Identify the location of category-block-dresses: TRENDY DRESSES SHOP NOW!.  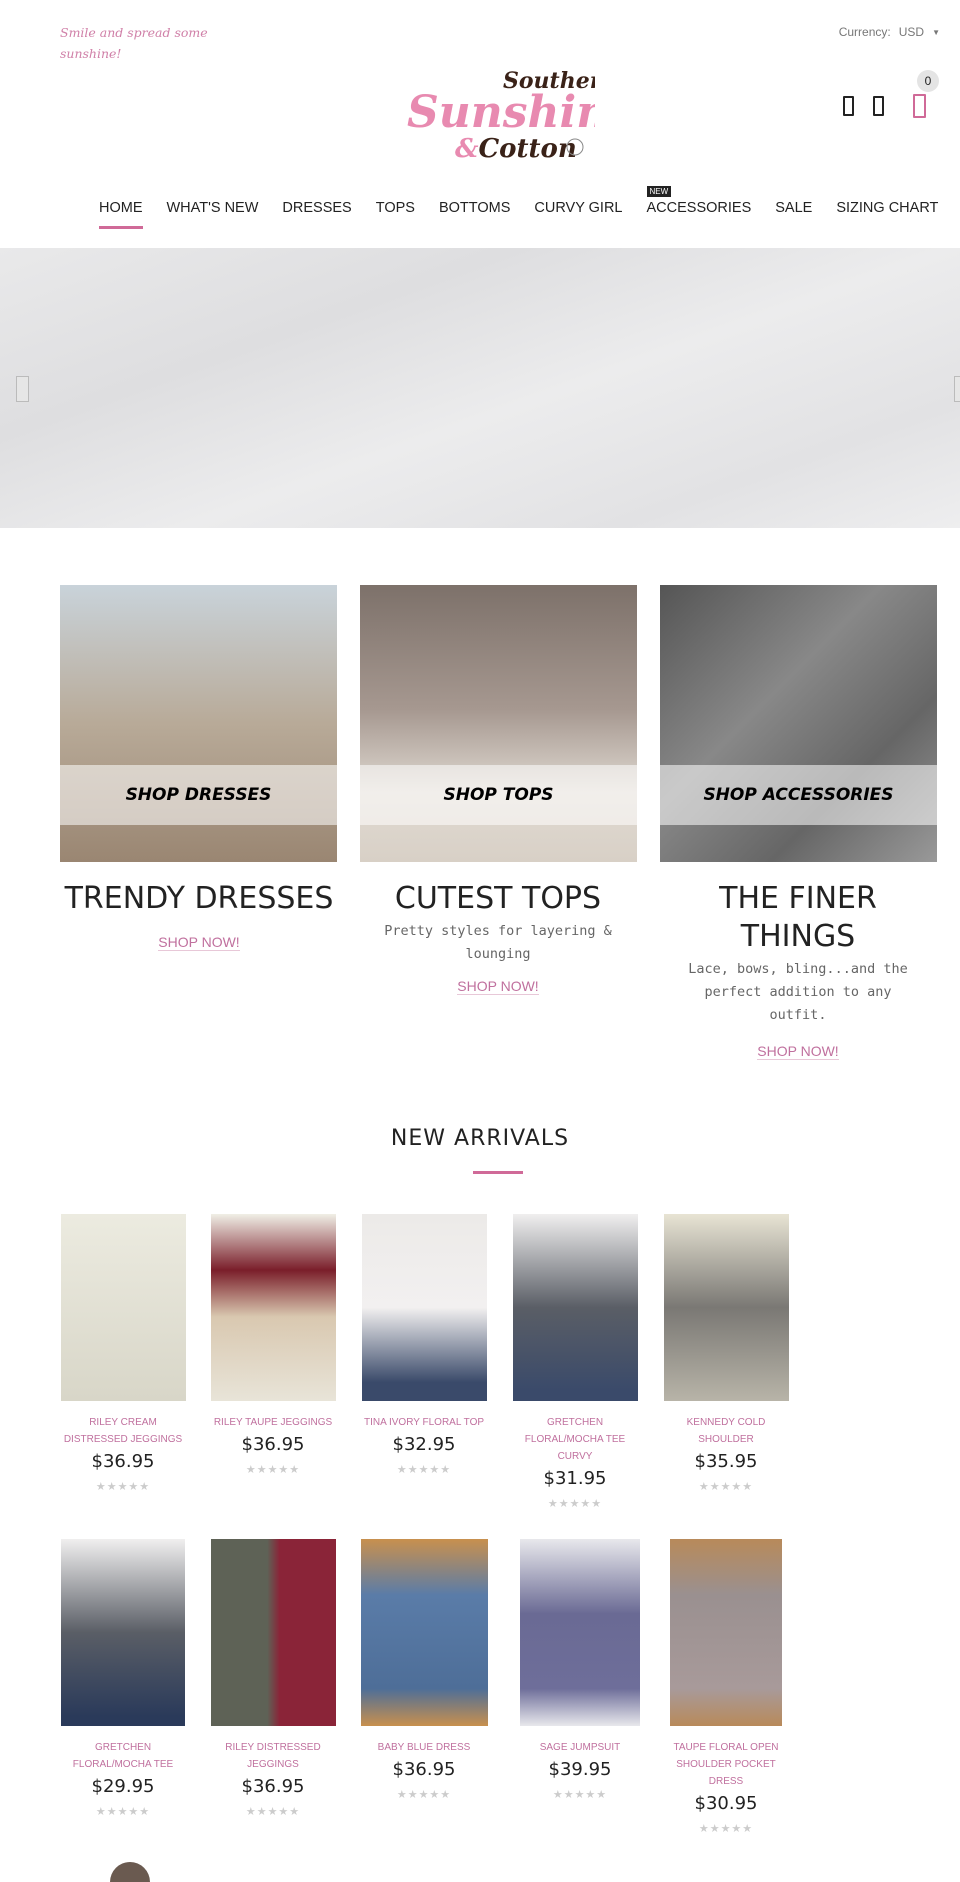
(199, 916).